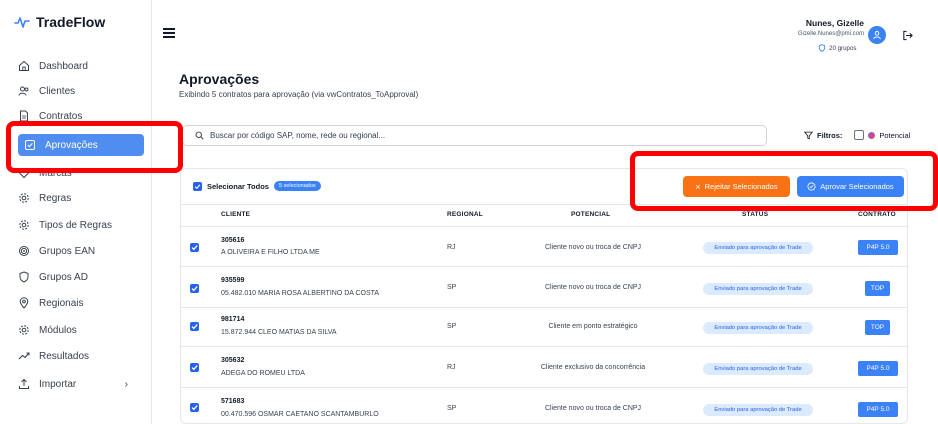 The image size is (938, 424). Describe the element at coordinates (270, 252) in the screenshot. I see `client-name: A OLIVEIRA E FILHO LTDA ME` at that location.